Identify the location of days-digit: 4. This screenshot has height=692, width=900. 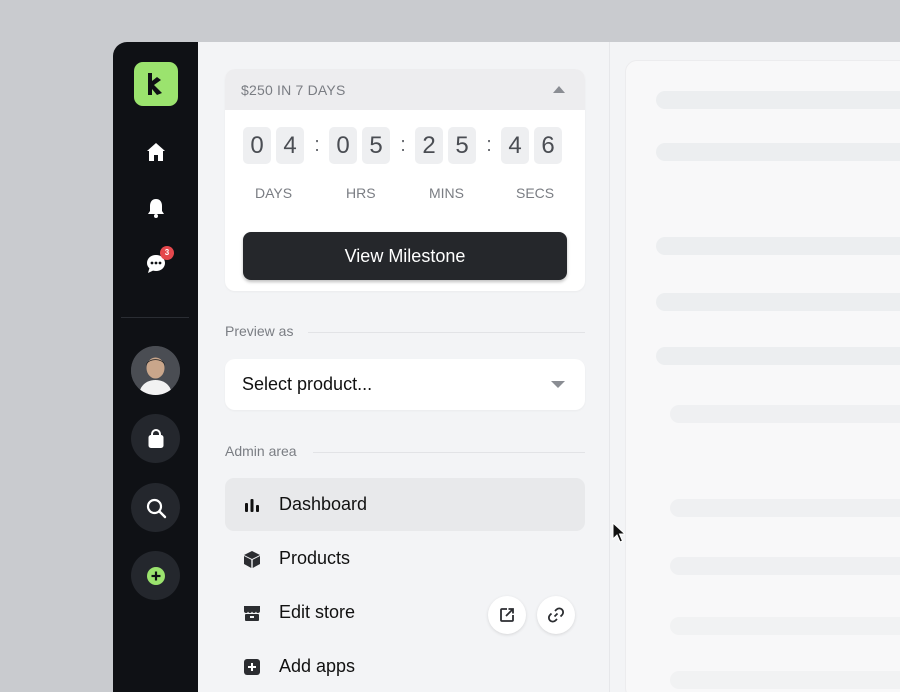
(290, 145).